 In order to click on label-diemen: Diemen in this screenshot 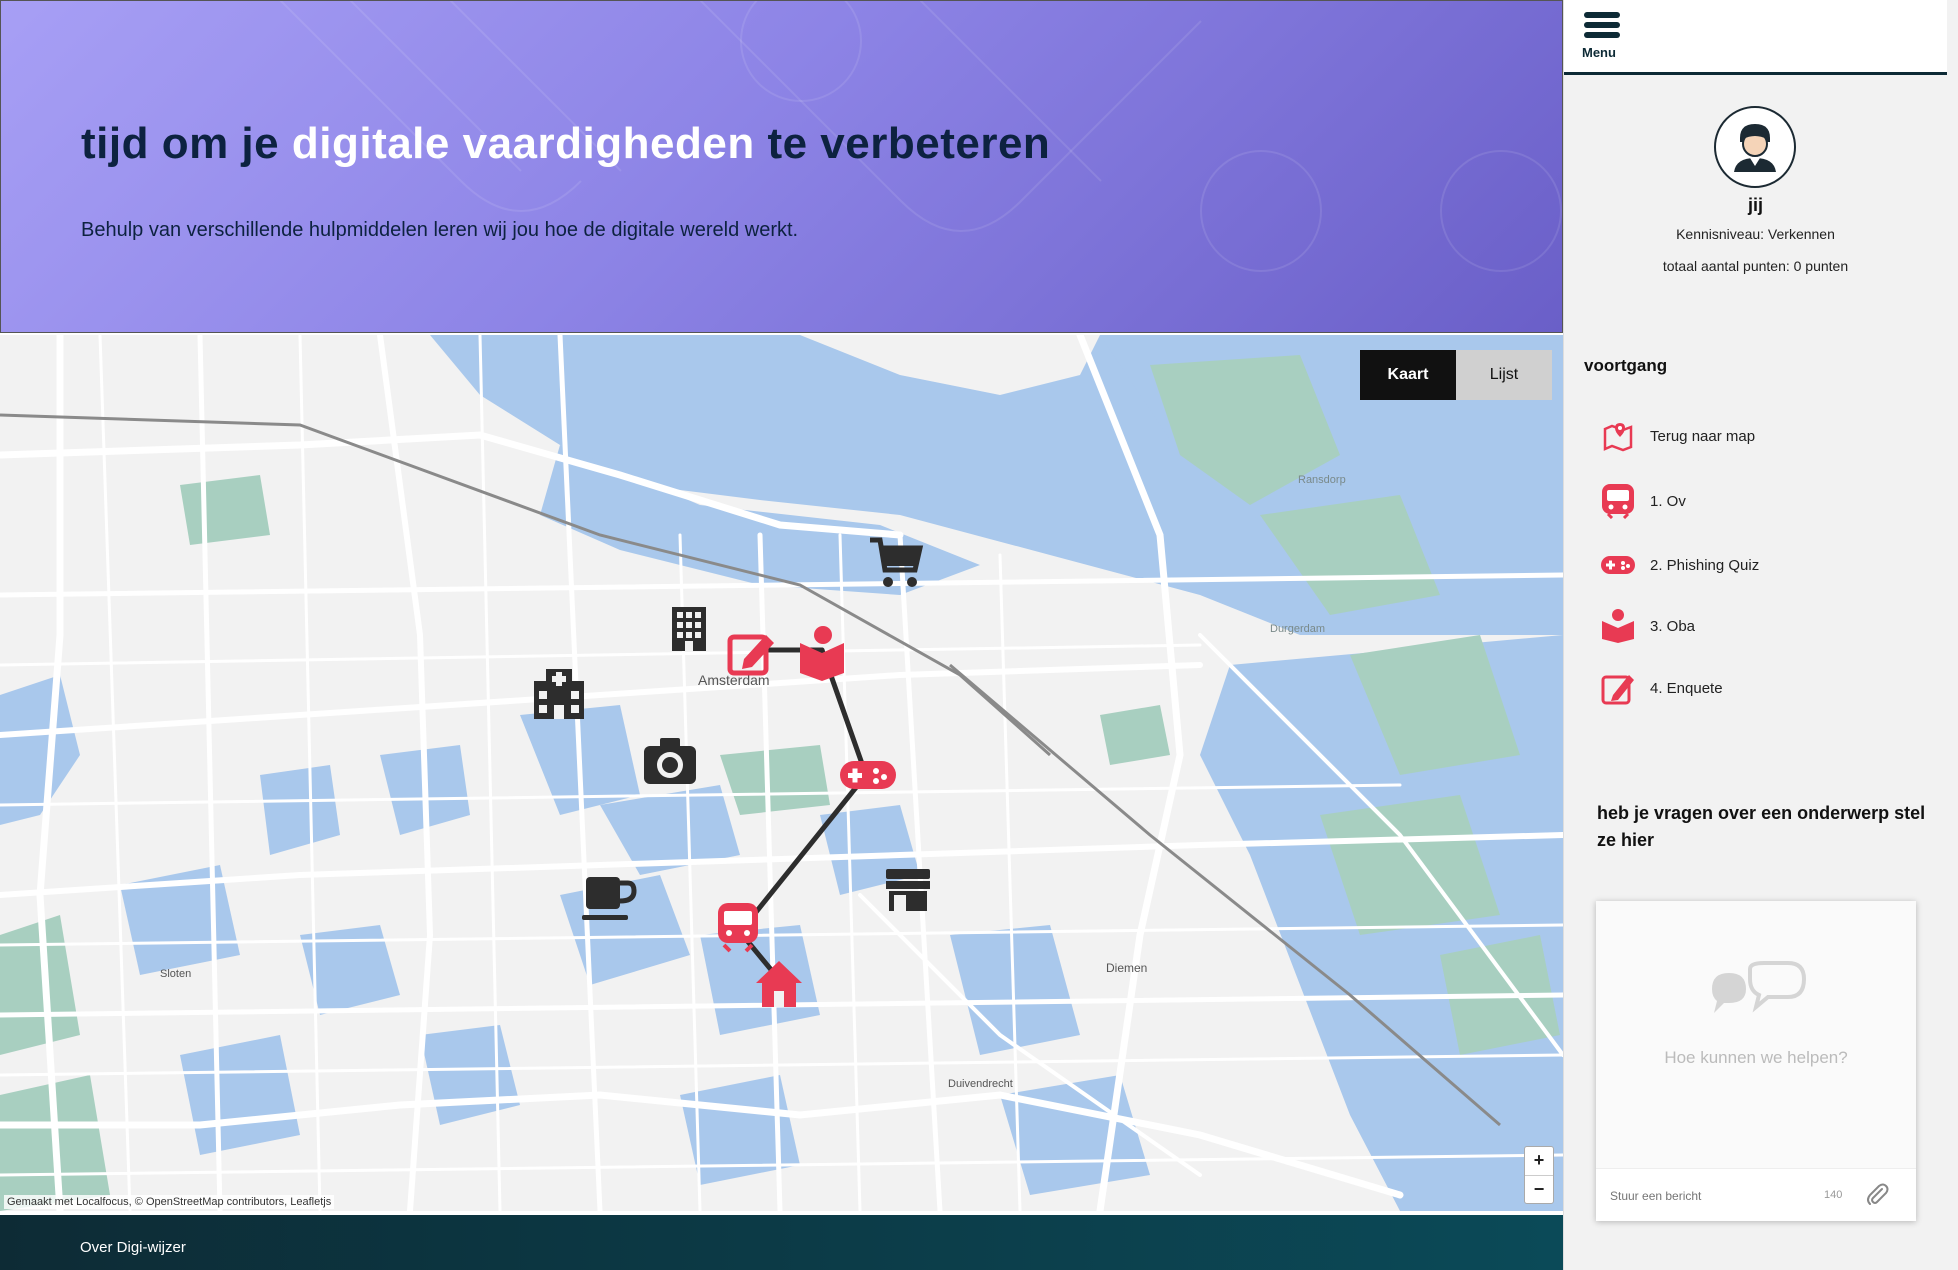, I will do `click(1126, 968)`.